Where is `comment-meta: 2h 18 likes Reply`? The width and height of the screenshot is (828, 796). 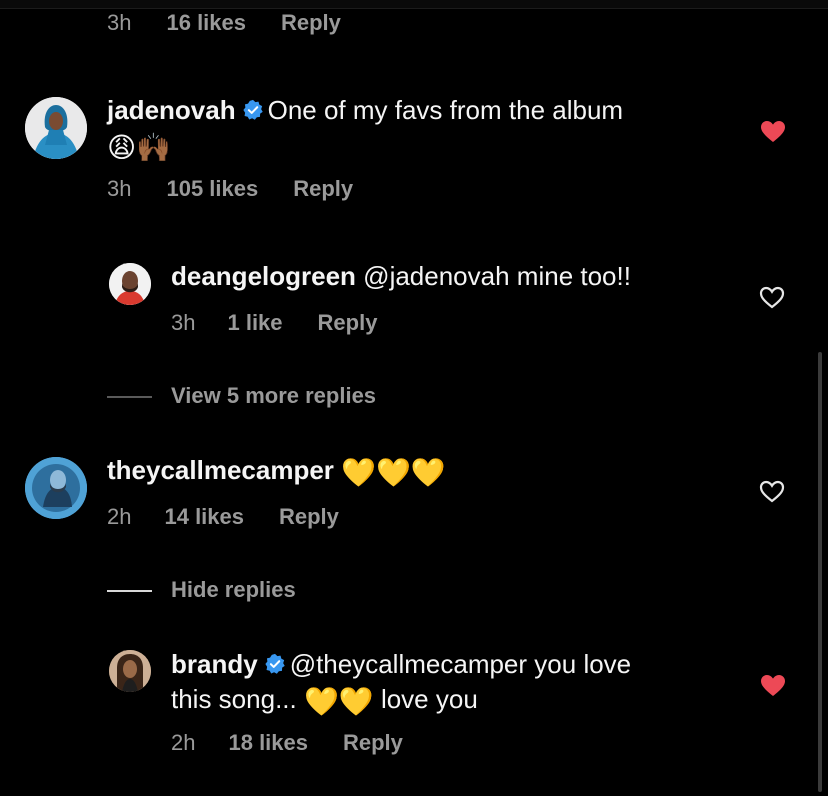
comment-meta: 2h 18 likes Reply is located at coordinates (287, 743).